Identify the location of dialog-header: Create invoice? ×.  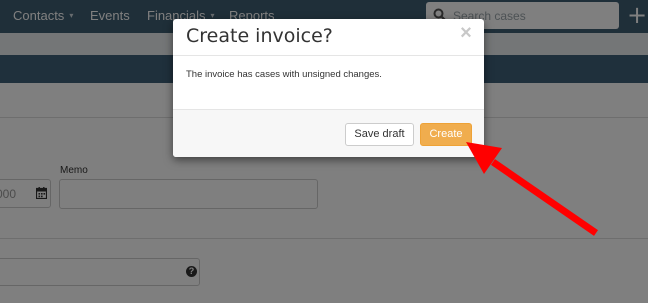
(328, 37).